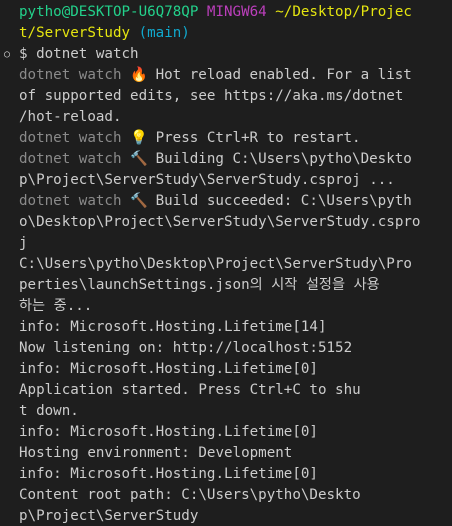 The height and width of the screenshot is (526, 452). I want to click on output-line: Now listening on: http://localhost:5152, so click(235, 348).